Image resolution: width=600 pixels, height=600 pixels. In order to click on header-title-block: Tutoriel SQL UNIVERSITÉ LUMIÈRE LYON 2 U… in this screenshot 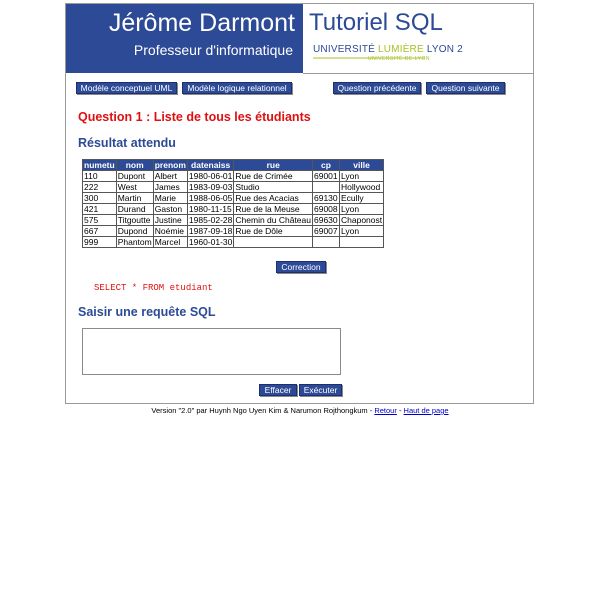, I will do `click(418, 39)`.